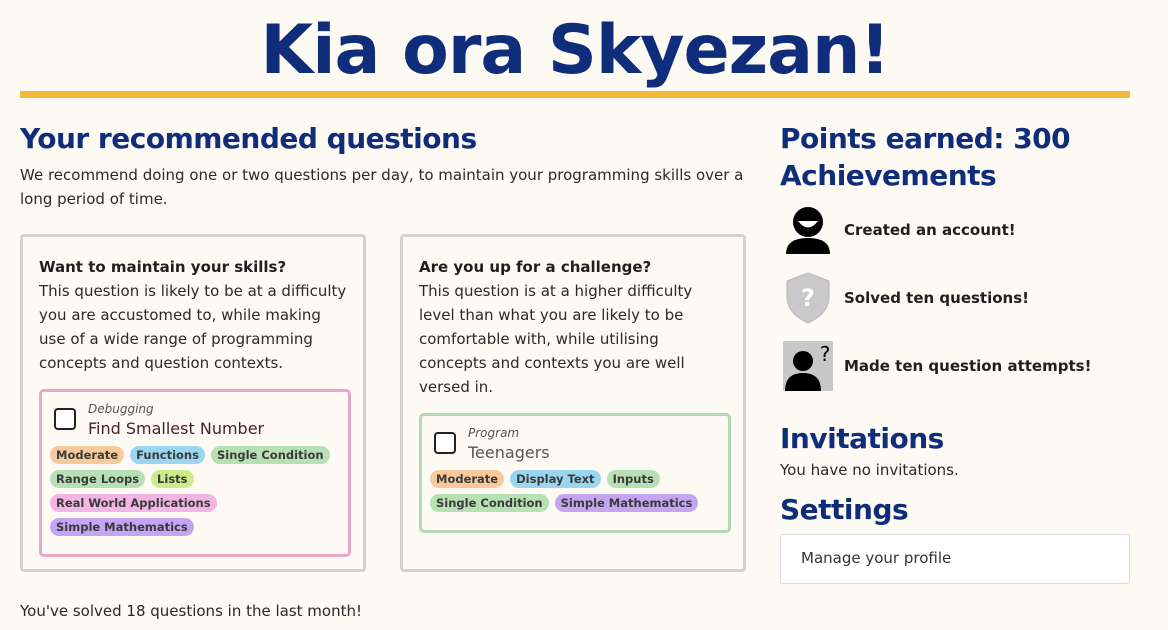  What do you see at coordinates (121, 409) in the screenshot?
I see `question-type: Debugging` at bounding box center [121, 409].